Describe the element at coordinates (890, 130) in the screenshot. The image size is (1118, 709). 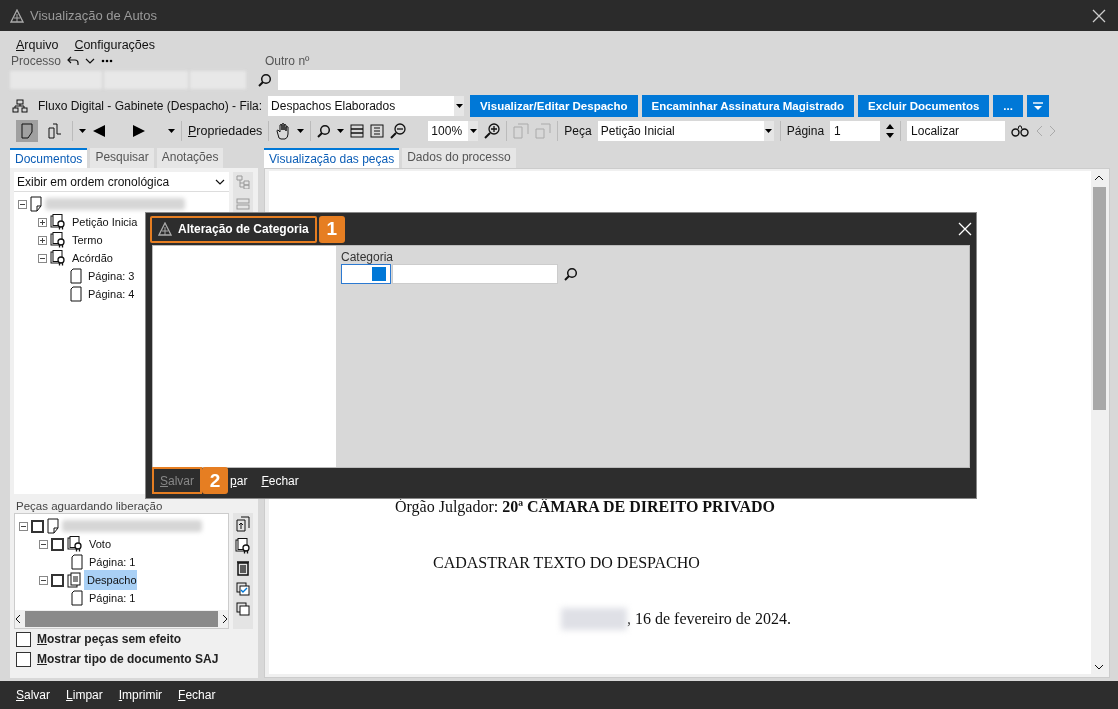
I see `spinner-icon` at that location.